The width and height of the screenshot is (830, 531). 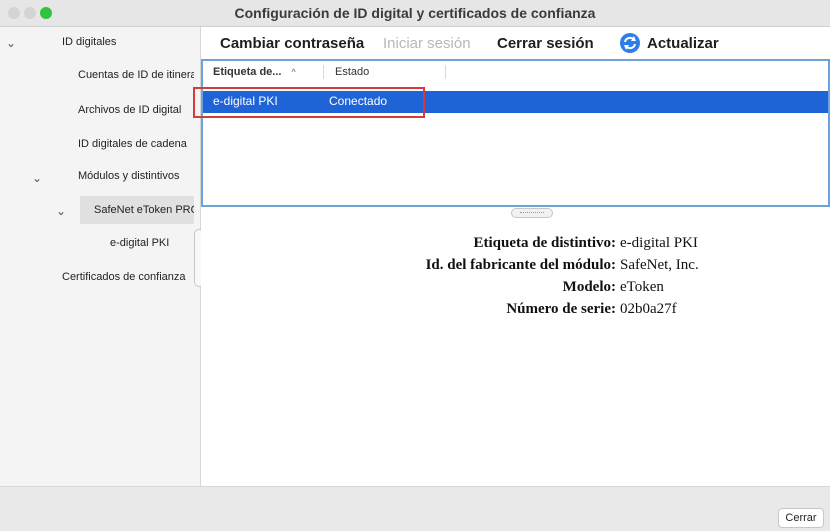 I want to click on column-header-status: Estado, so click(x=352, y=72).